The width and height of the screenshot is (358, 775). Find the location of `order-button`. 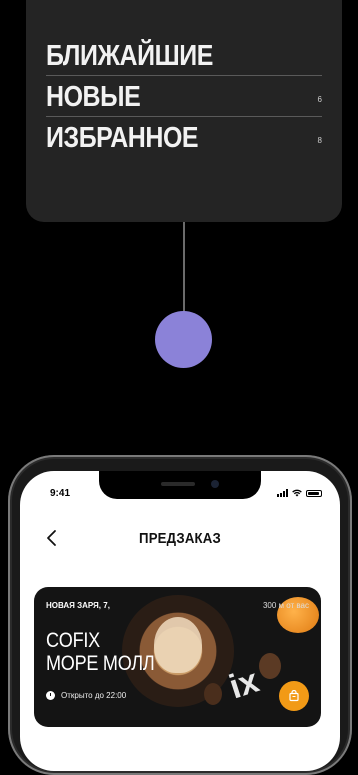

order-button is located at coordinates (294, 696).